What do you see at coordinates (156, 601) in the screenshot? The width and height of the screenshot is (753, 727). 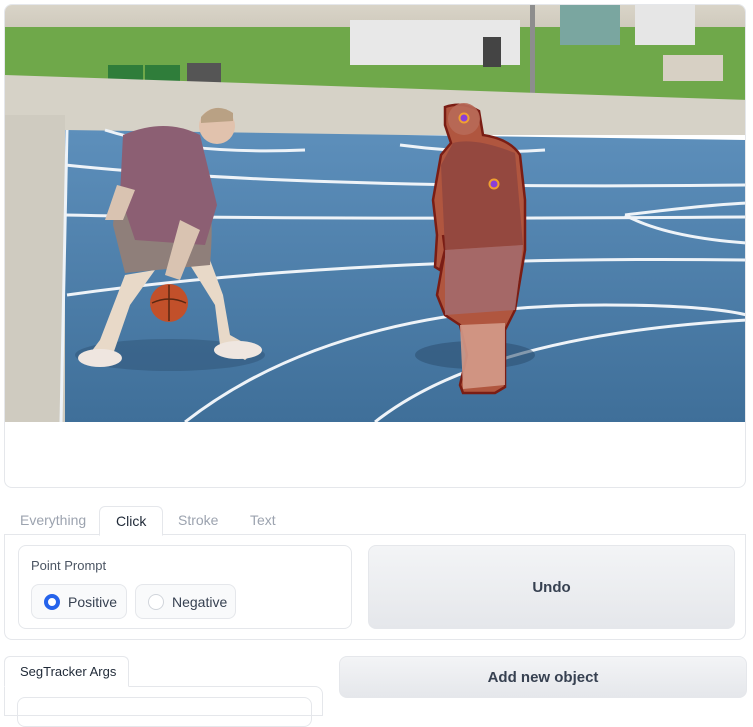 I see `radio-unchecked-icon` at bounding box center [156, 601].